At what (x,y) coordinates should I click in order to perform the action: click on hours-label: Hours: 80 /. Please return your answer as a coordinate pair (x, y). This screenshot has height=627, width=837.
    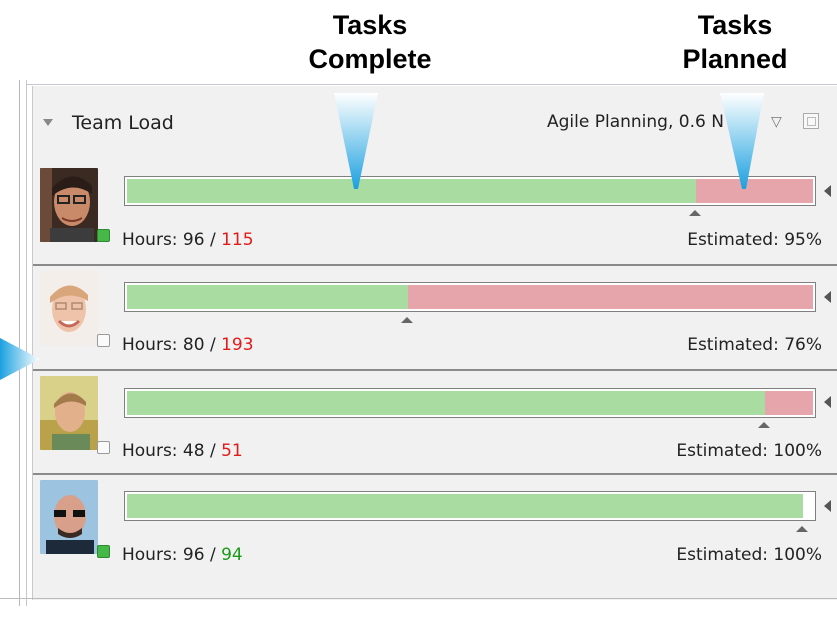
    Looking at the image, I should click on (172, 345).